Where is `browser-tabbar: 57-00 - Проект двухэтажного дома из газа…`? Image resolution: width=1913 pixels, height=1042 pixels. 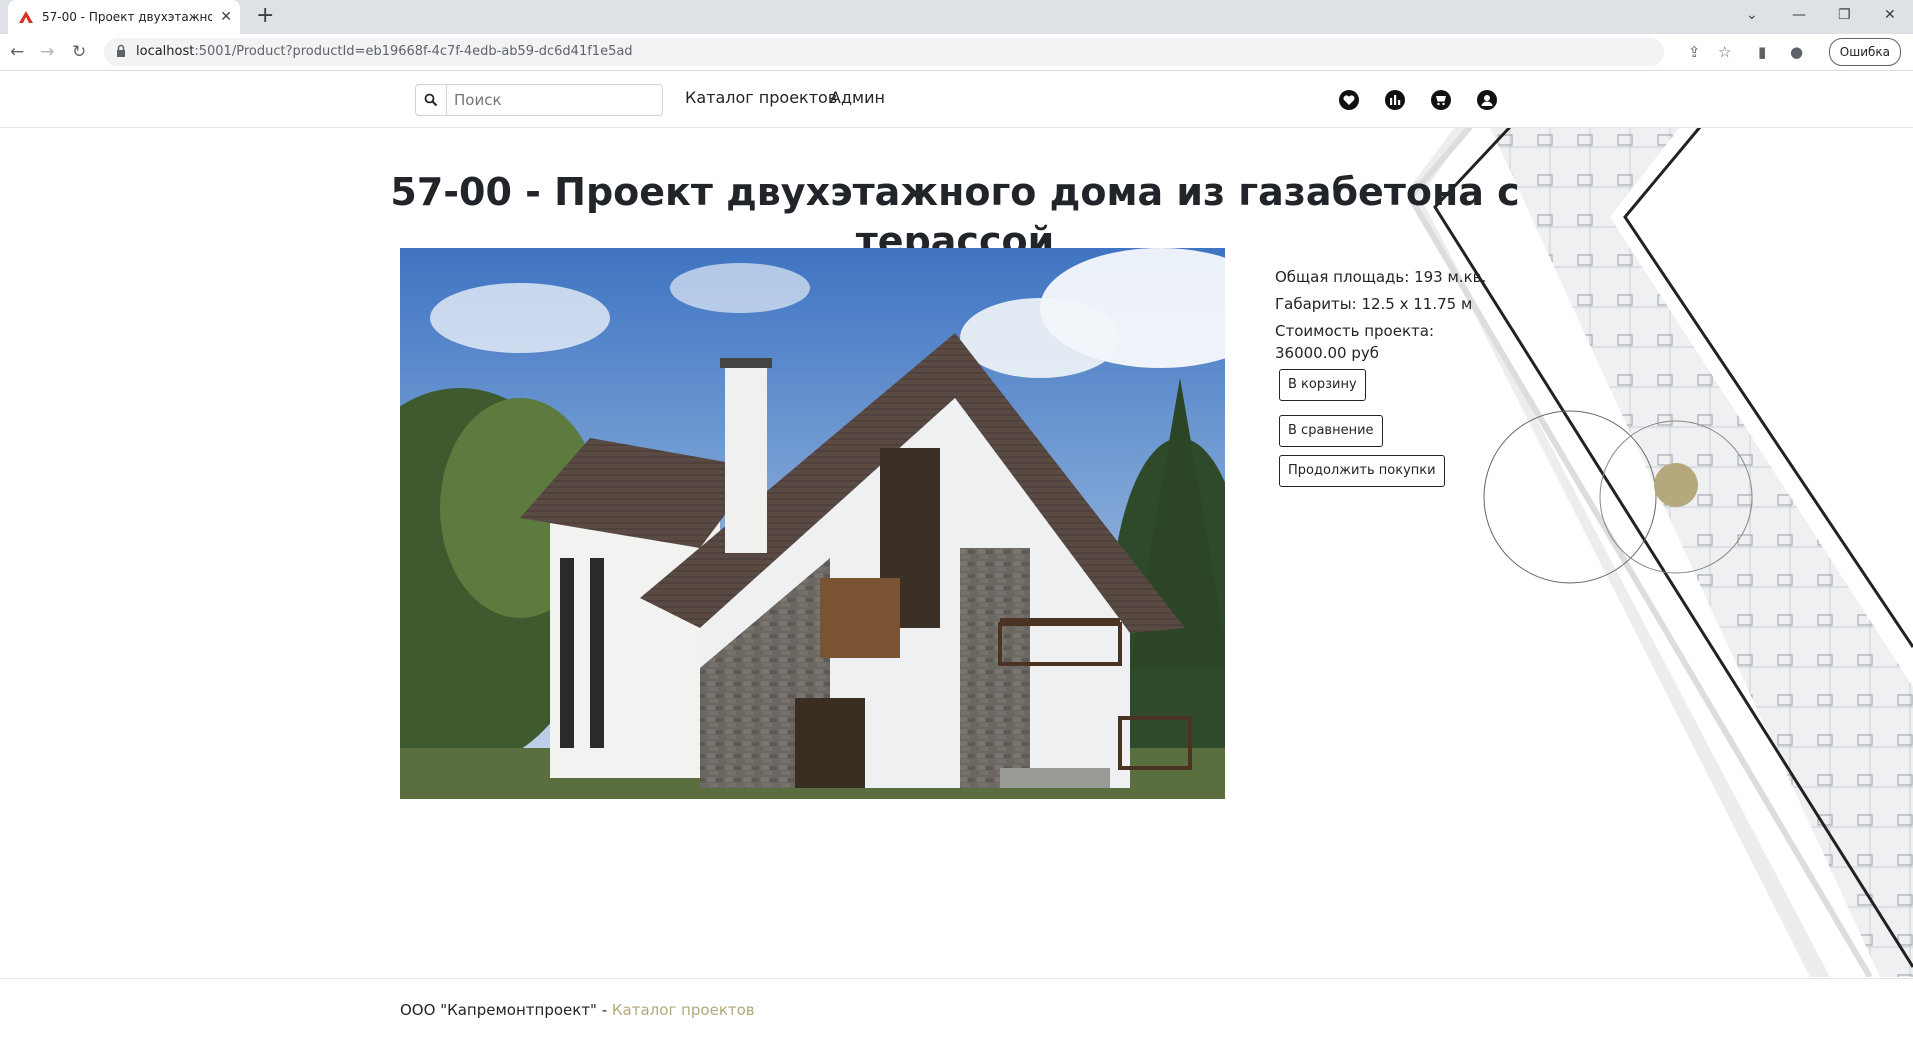 browser-tabbar: 57-00 - Проект двухэтажного дома из газа… is located at coordinates (956, 17).